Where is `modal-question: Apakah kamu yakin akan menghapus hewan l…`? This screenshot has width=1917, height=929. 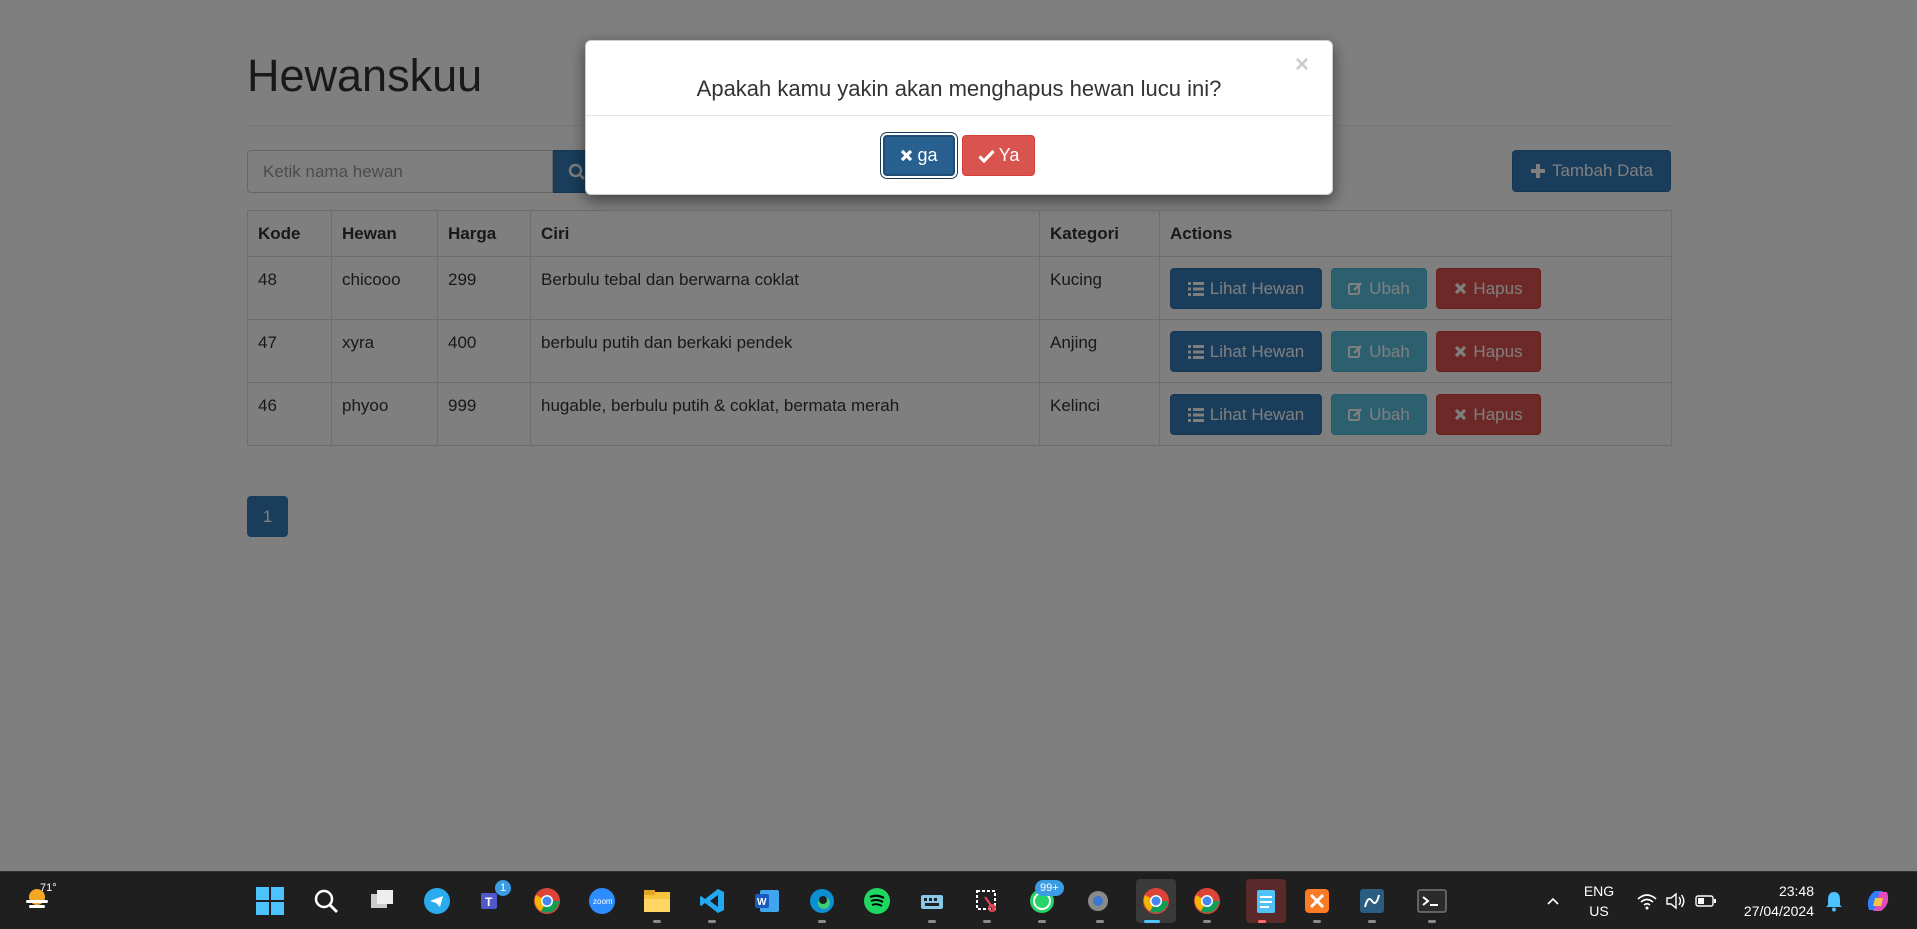
modal-question: Apakah kamu yakin akan menghapus hewan l… is located at coordinates (959, 88).